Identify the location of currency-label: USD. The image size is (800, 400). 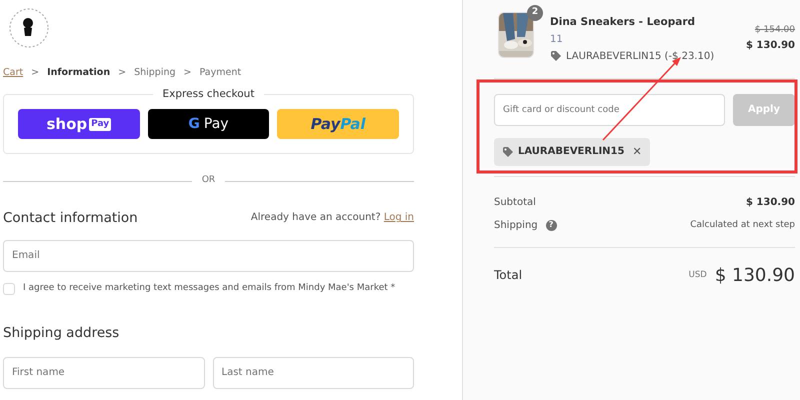
(697, 275).